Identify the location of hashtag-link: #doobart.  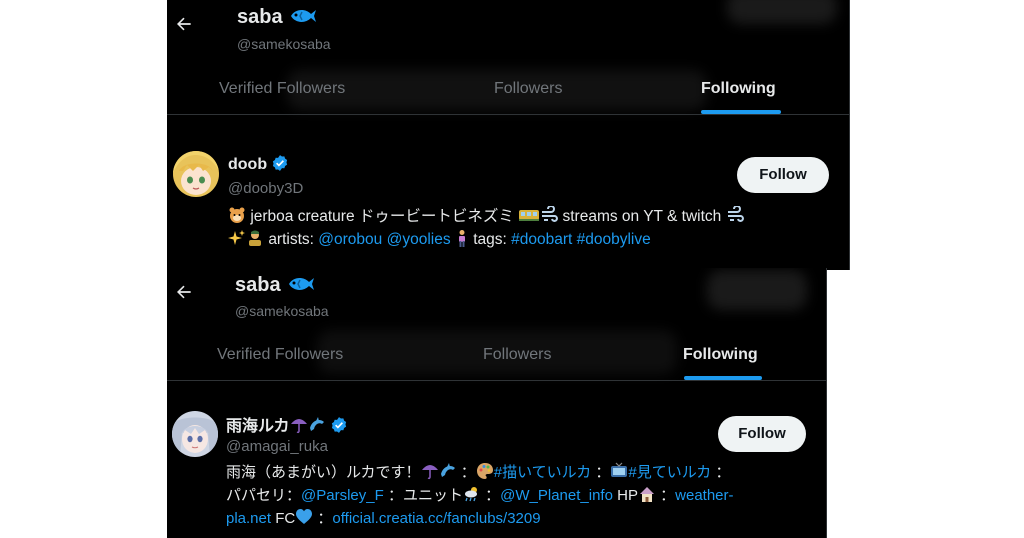
(541, 239).